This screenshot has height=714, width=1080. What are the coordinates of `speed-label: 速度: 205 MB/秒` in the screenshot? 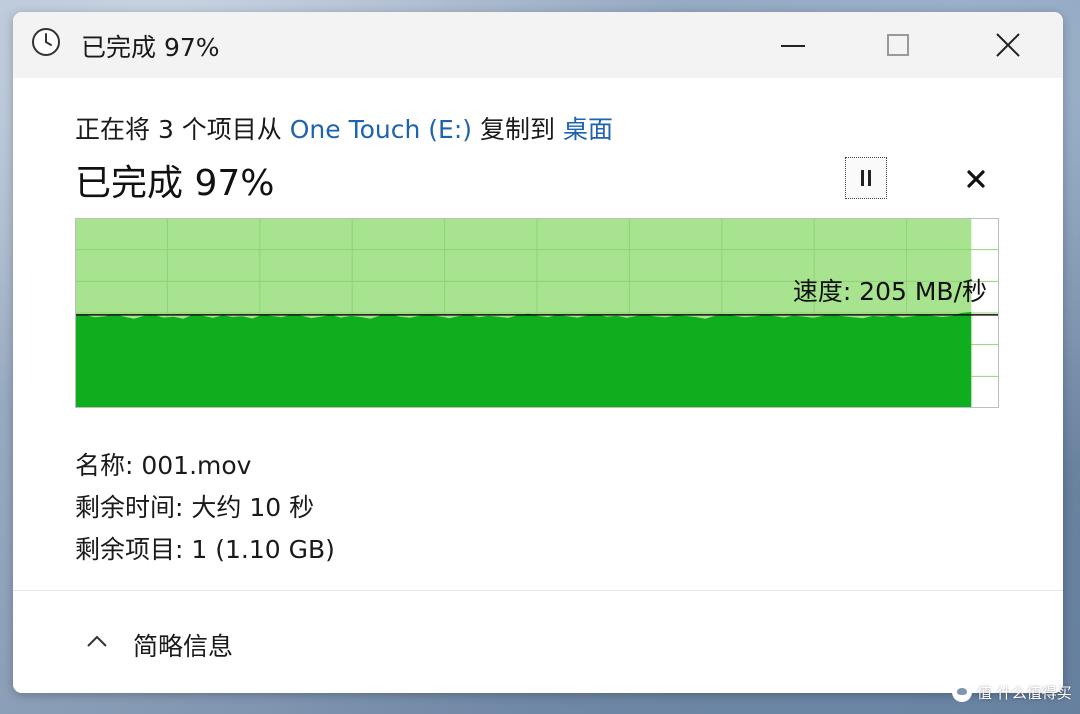 It's located at (889, 291).